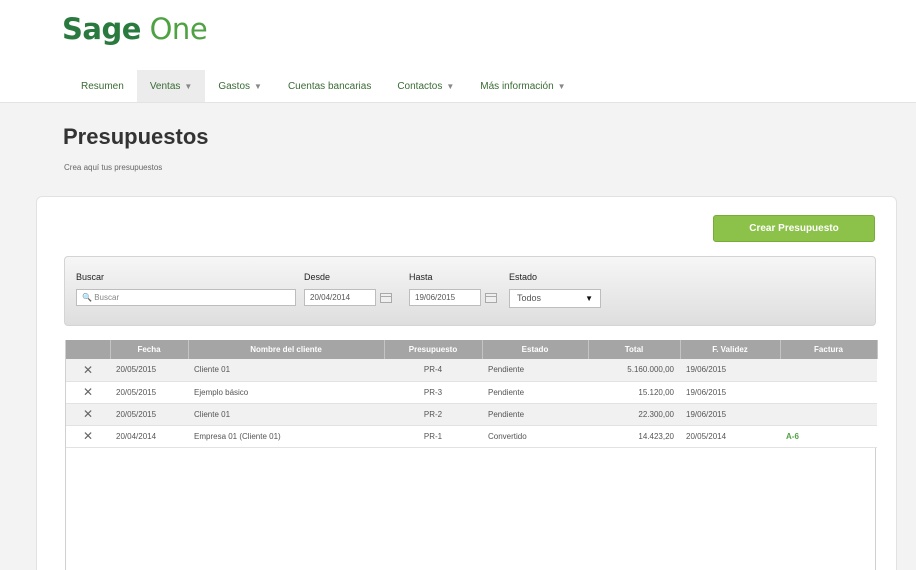 This screenshot has height=570, width=916. What do you see at coordinates (433, 414) in the screenshot?
I see `cell-presupuesto: PR-2` at bounding box center [433, 414].